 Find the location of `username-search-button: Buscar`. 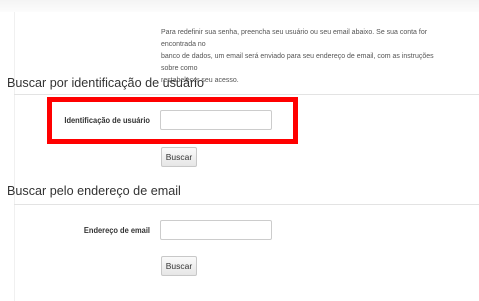

username-search-button: Buscar is located at coordinates (179, 157).